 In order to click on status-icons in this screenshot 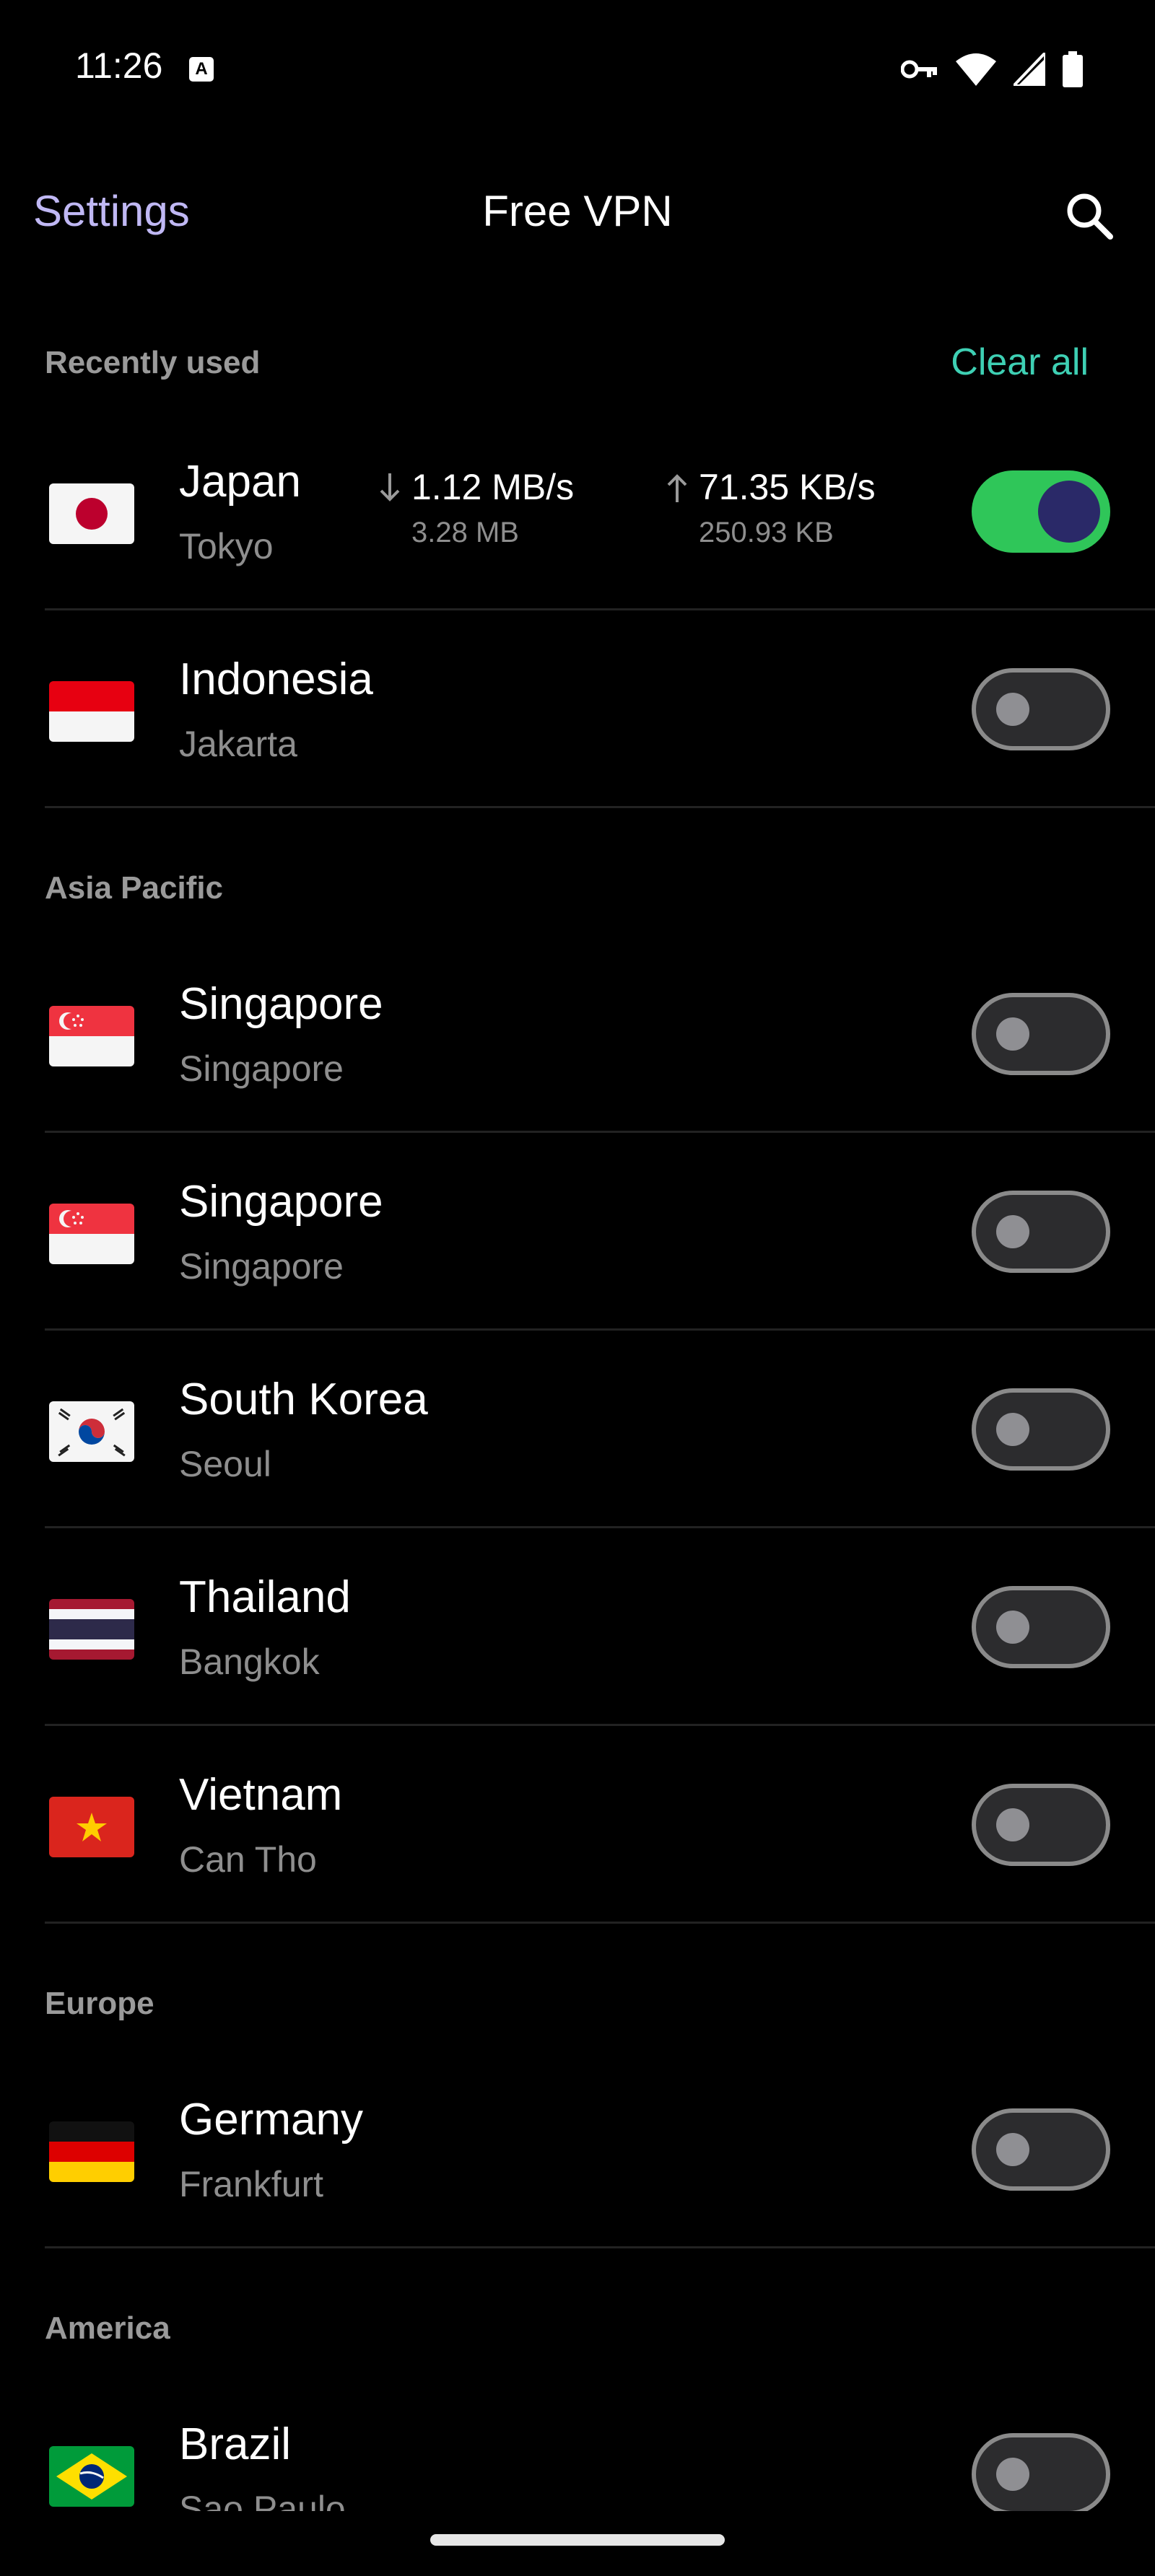, I will do `click(992, 69)`.